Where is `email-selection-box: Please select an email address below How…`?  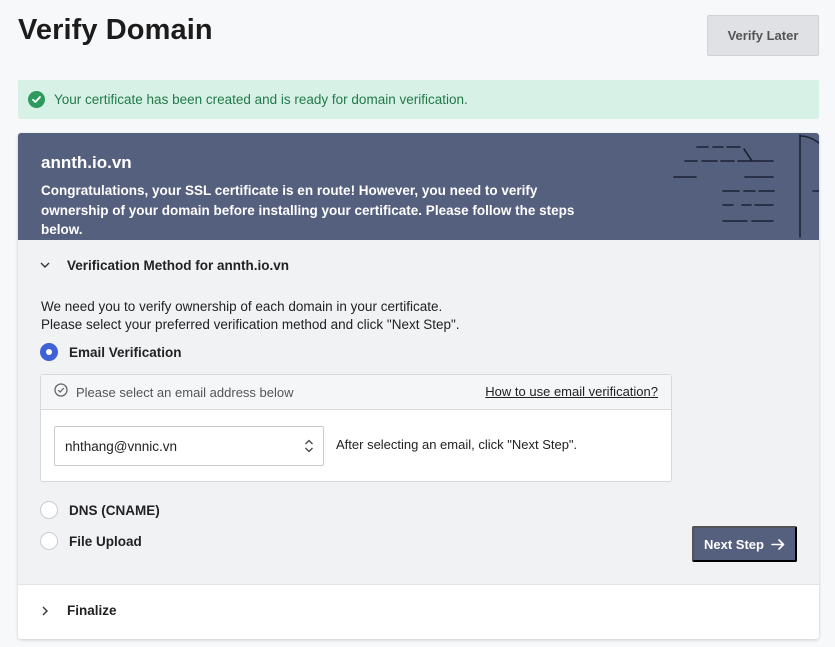
email-selection-box: Please select an email address below How… is located at coordinates (356, 428).